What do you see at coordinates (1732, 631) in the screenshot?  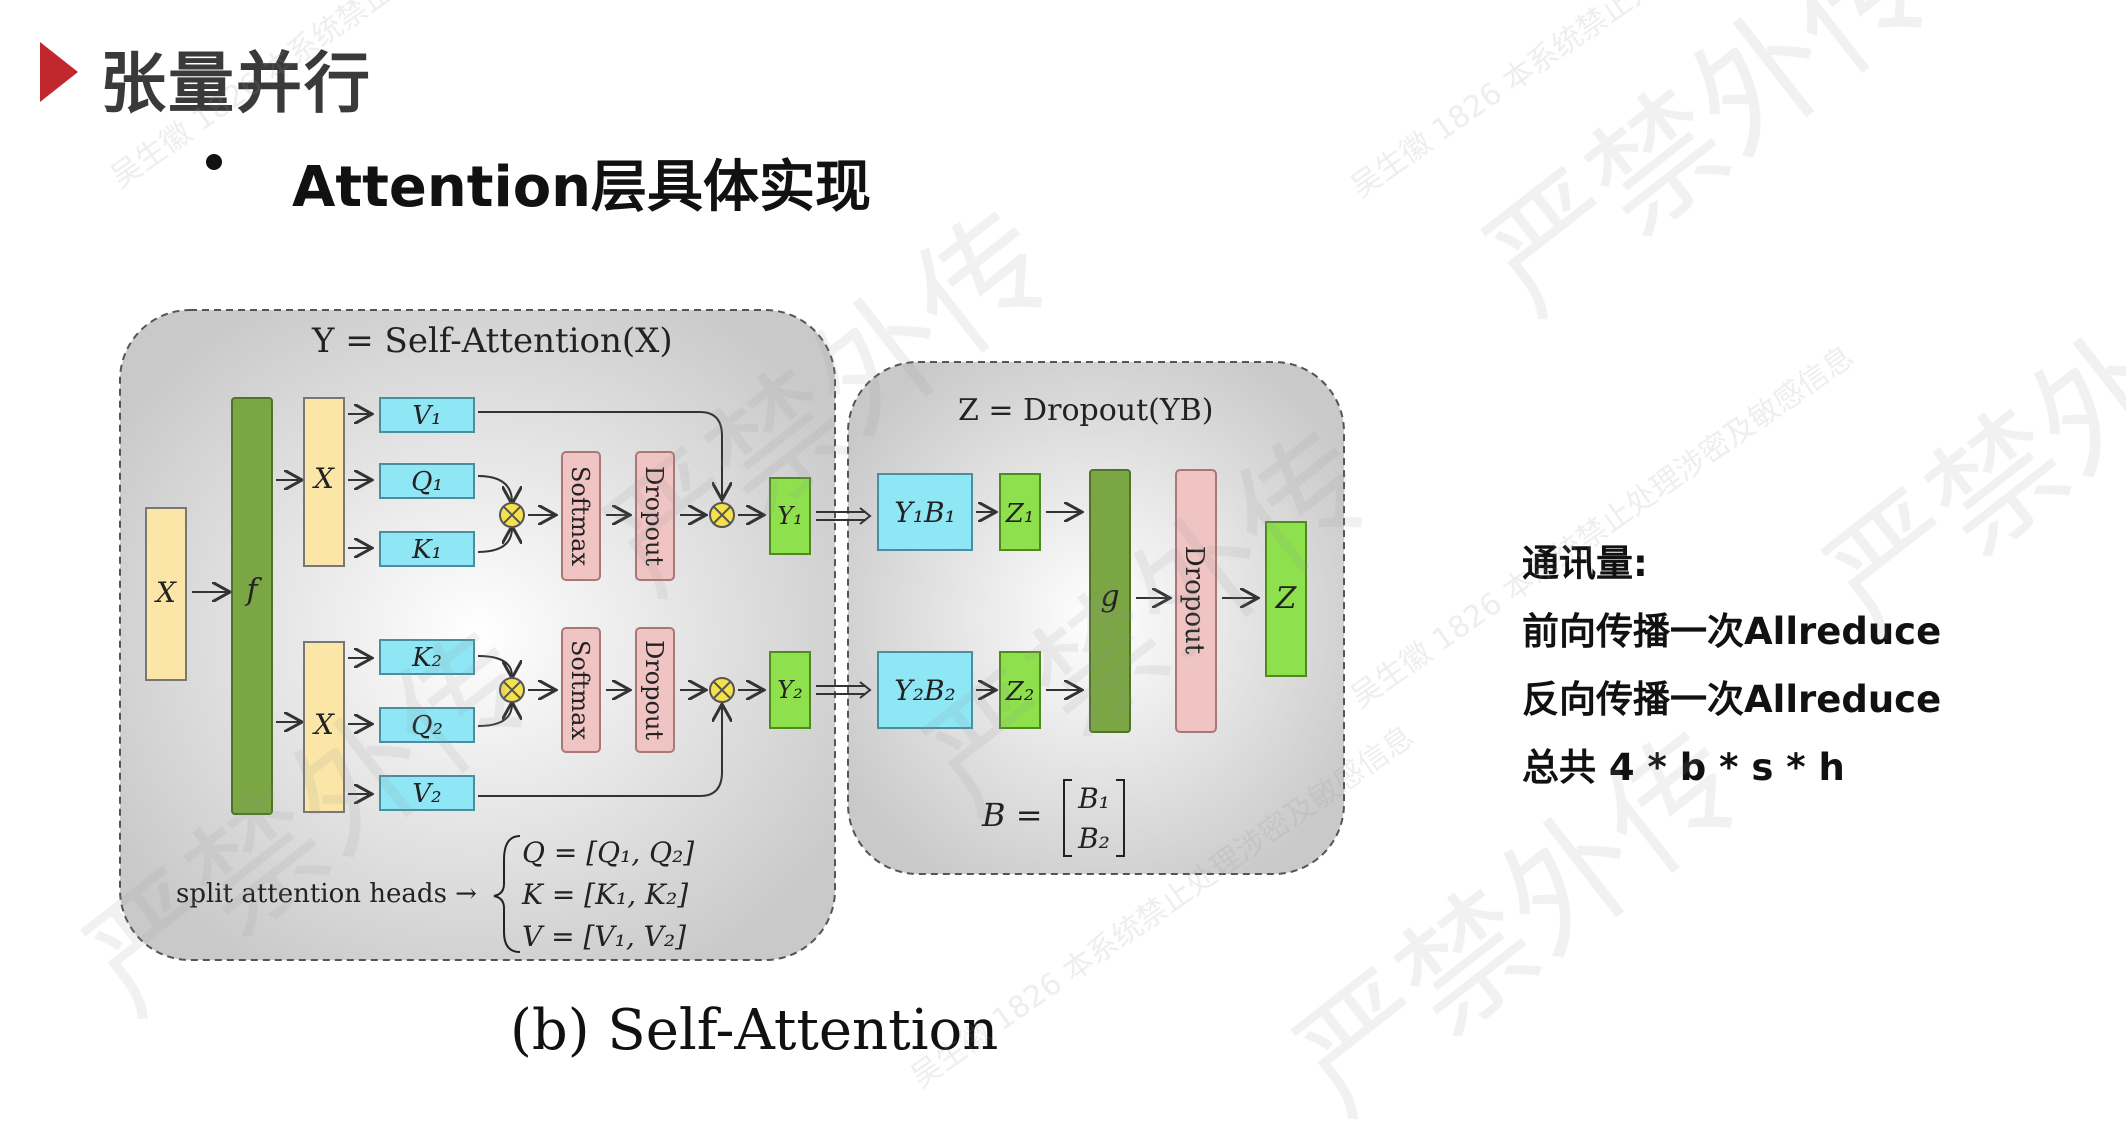 I see `communication-line-forward: 前向传播一次Allreduce` at bounding box center [1732, 631].